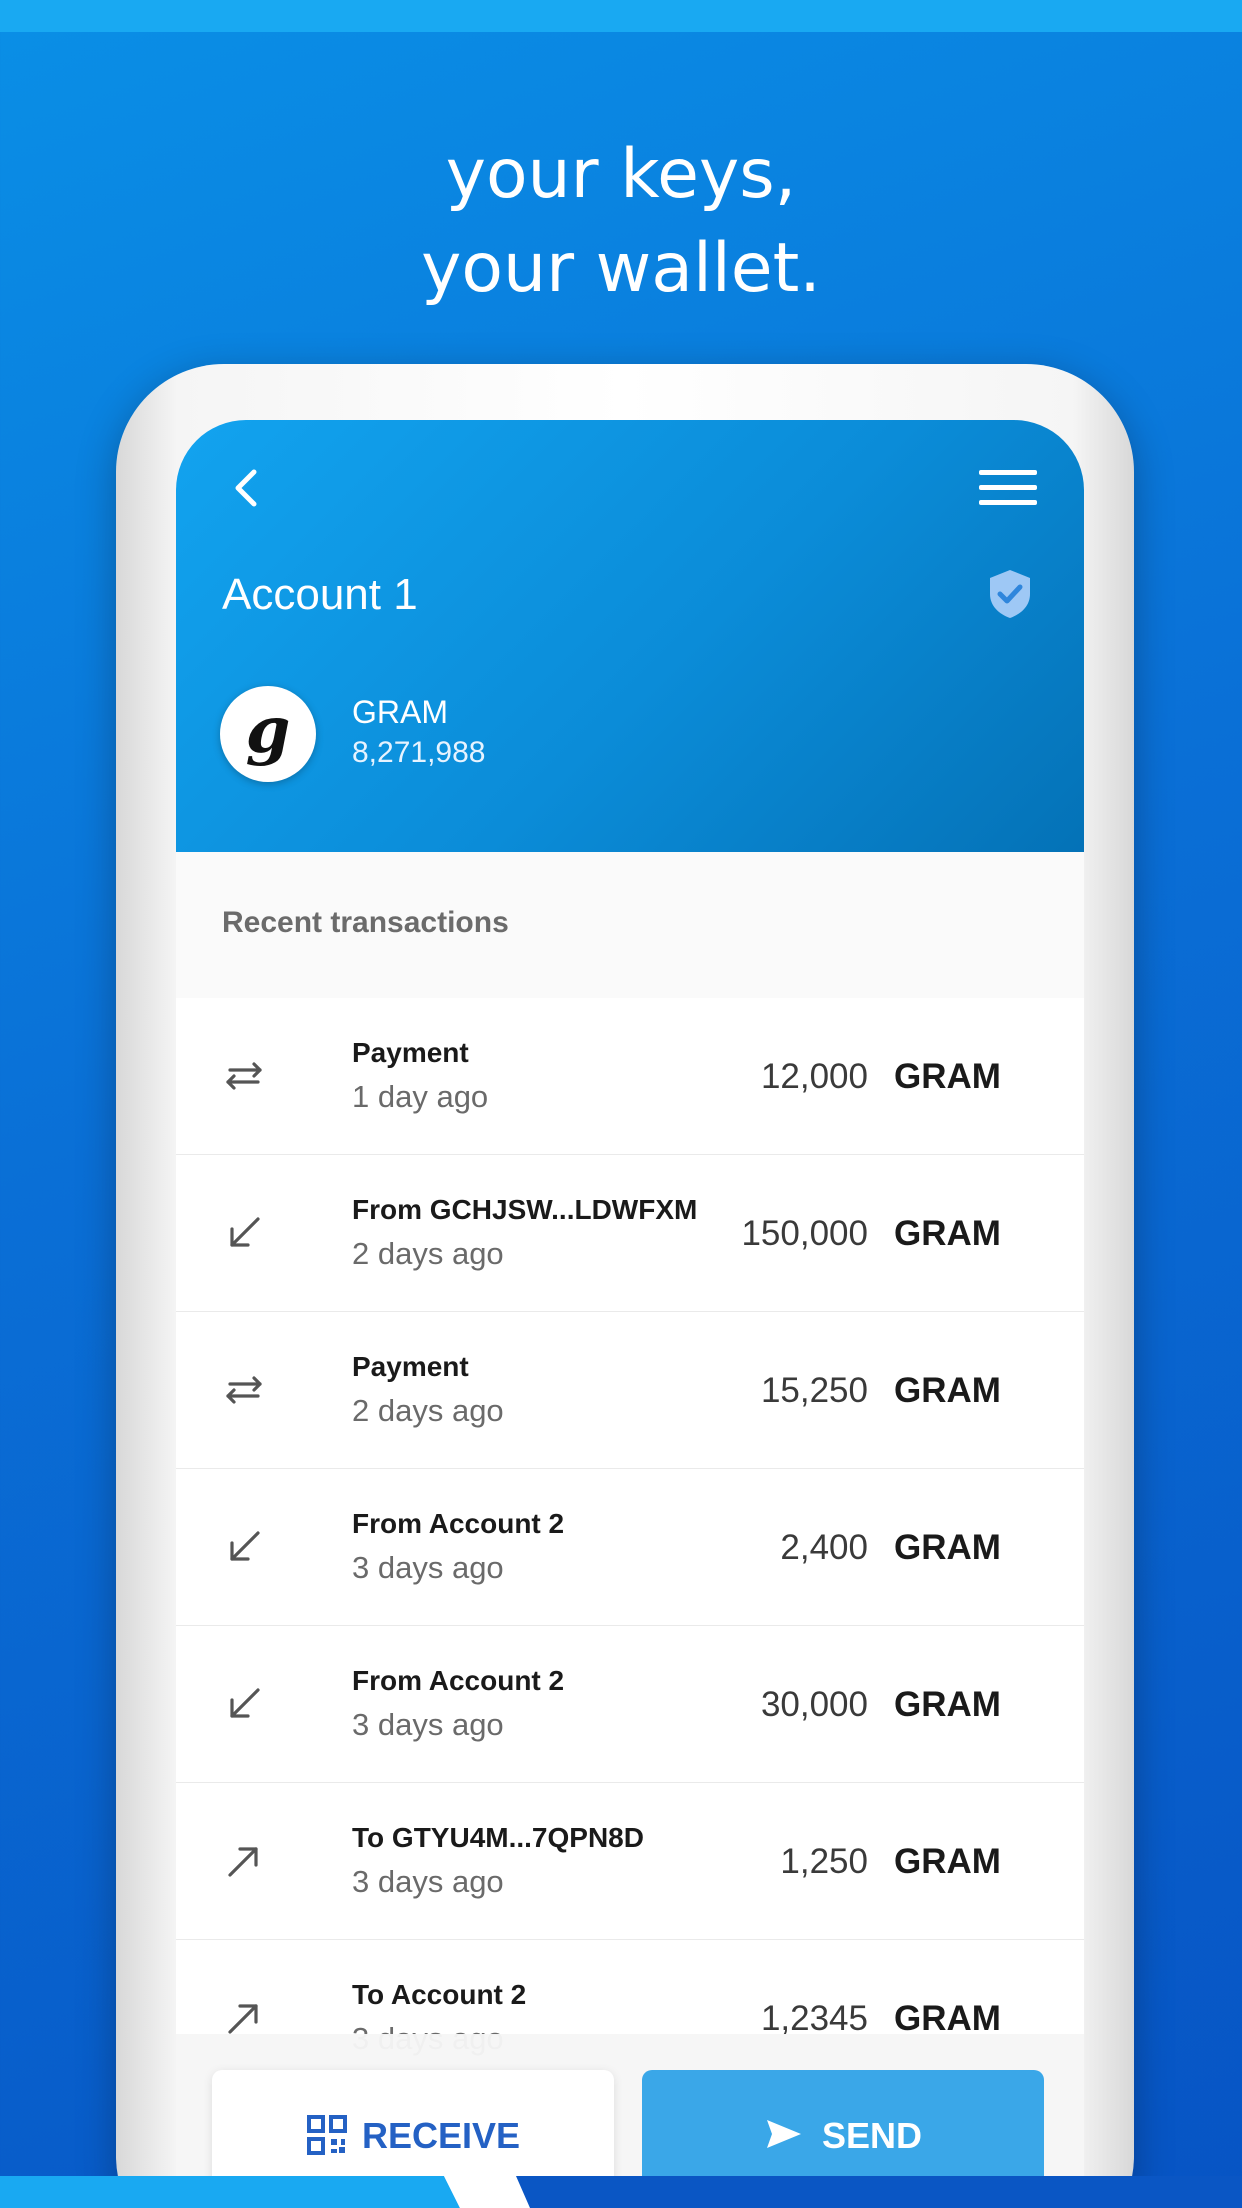 This screenshot has height=2208, width=1242. What do you see at coordinates (630, 1861) in the screenshot?
I see `transaction-row: To GTYU4M...7QPN8D 3 days ago 1,250 GRAM` at bounding box center [630, 1861].